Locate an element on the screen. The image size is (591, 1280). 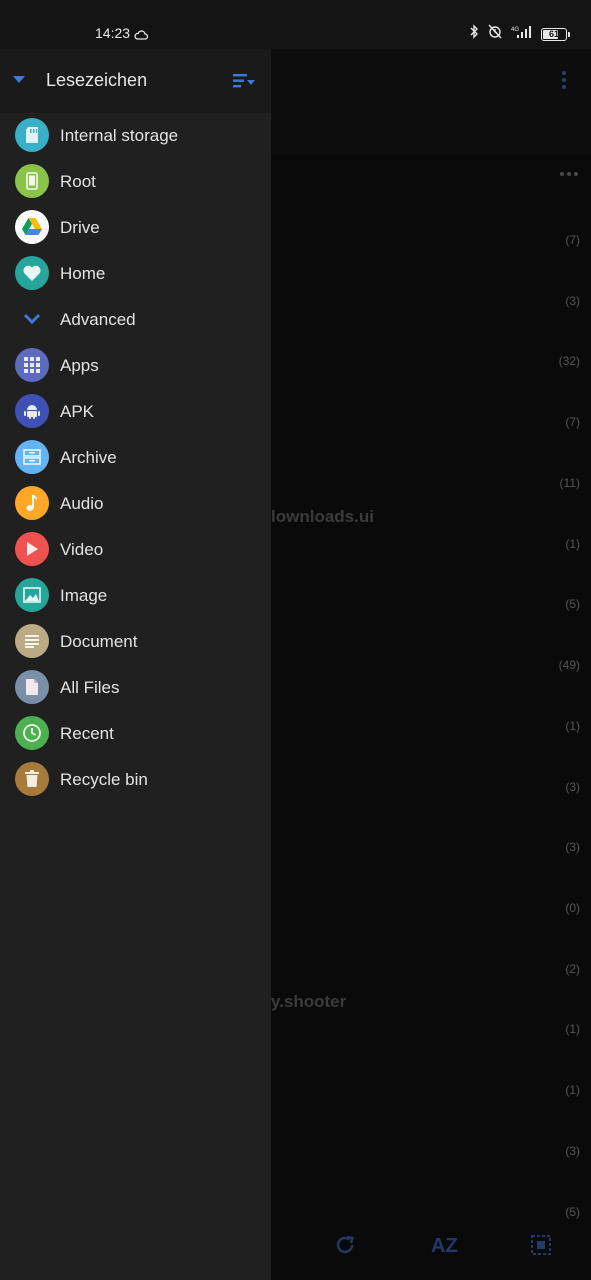
menu-item-label: Drive is located at coordinates (80, 227).